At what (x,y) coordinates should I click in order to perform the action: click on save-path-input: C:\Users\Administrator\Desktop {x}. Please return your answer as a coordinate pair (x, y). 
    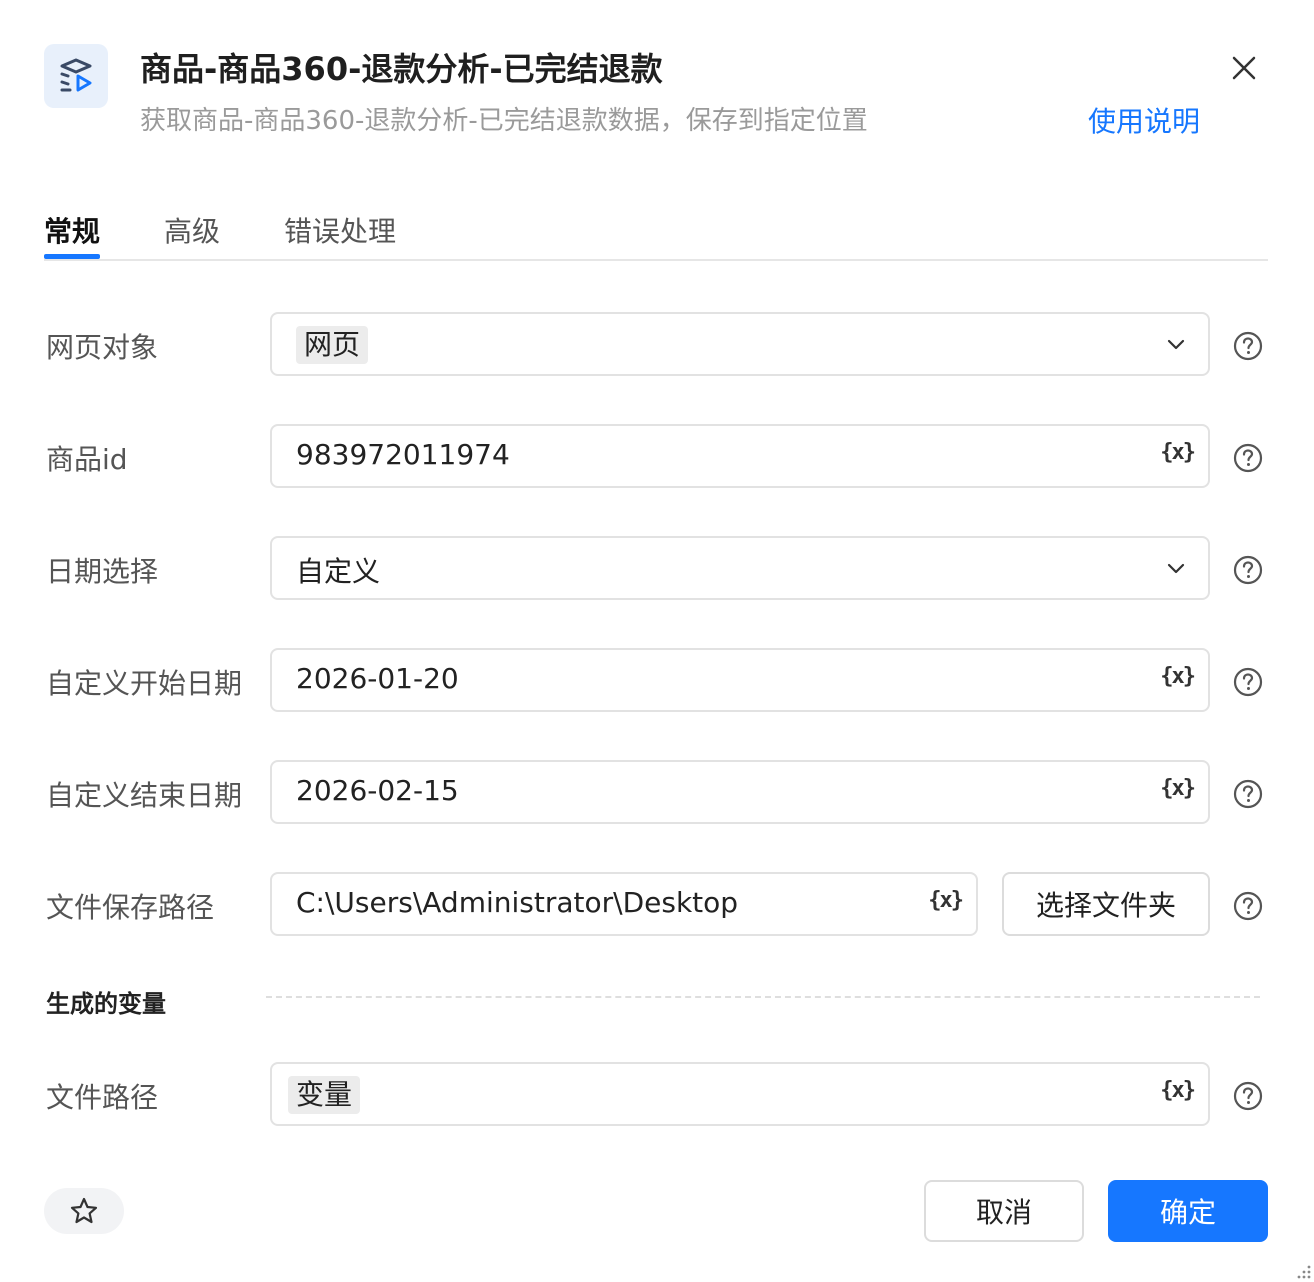
    Looking at the image, I should click on (624, 904).